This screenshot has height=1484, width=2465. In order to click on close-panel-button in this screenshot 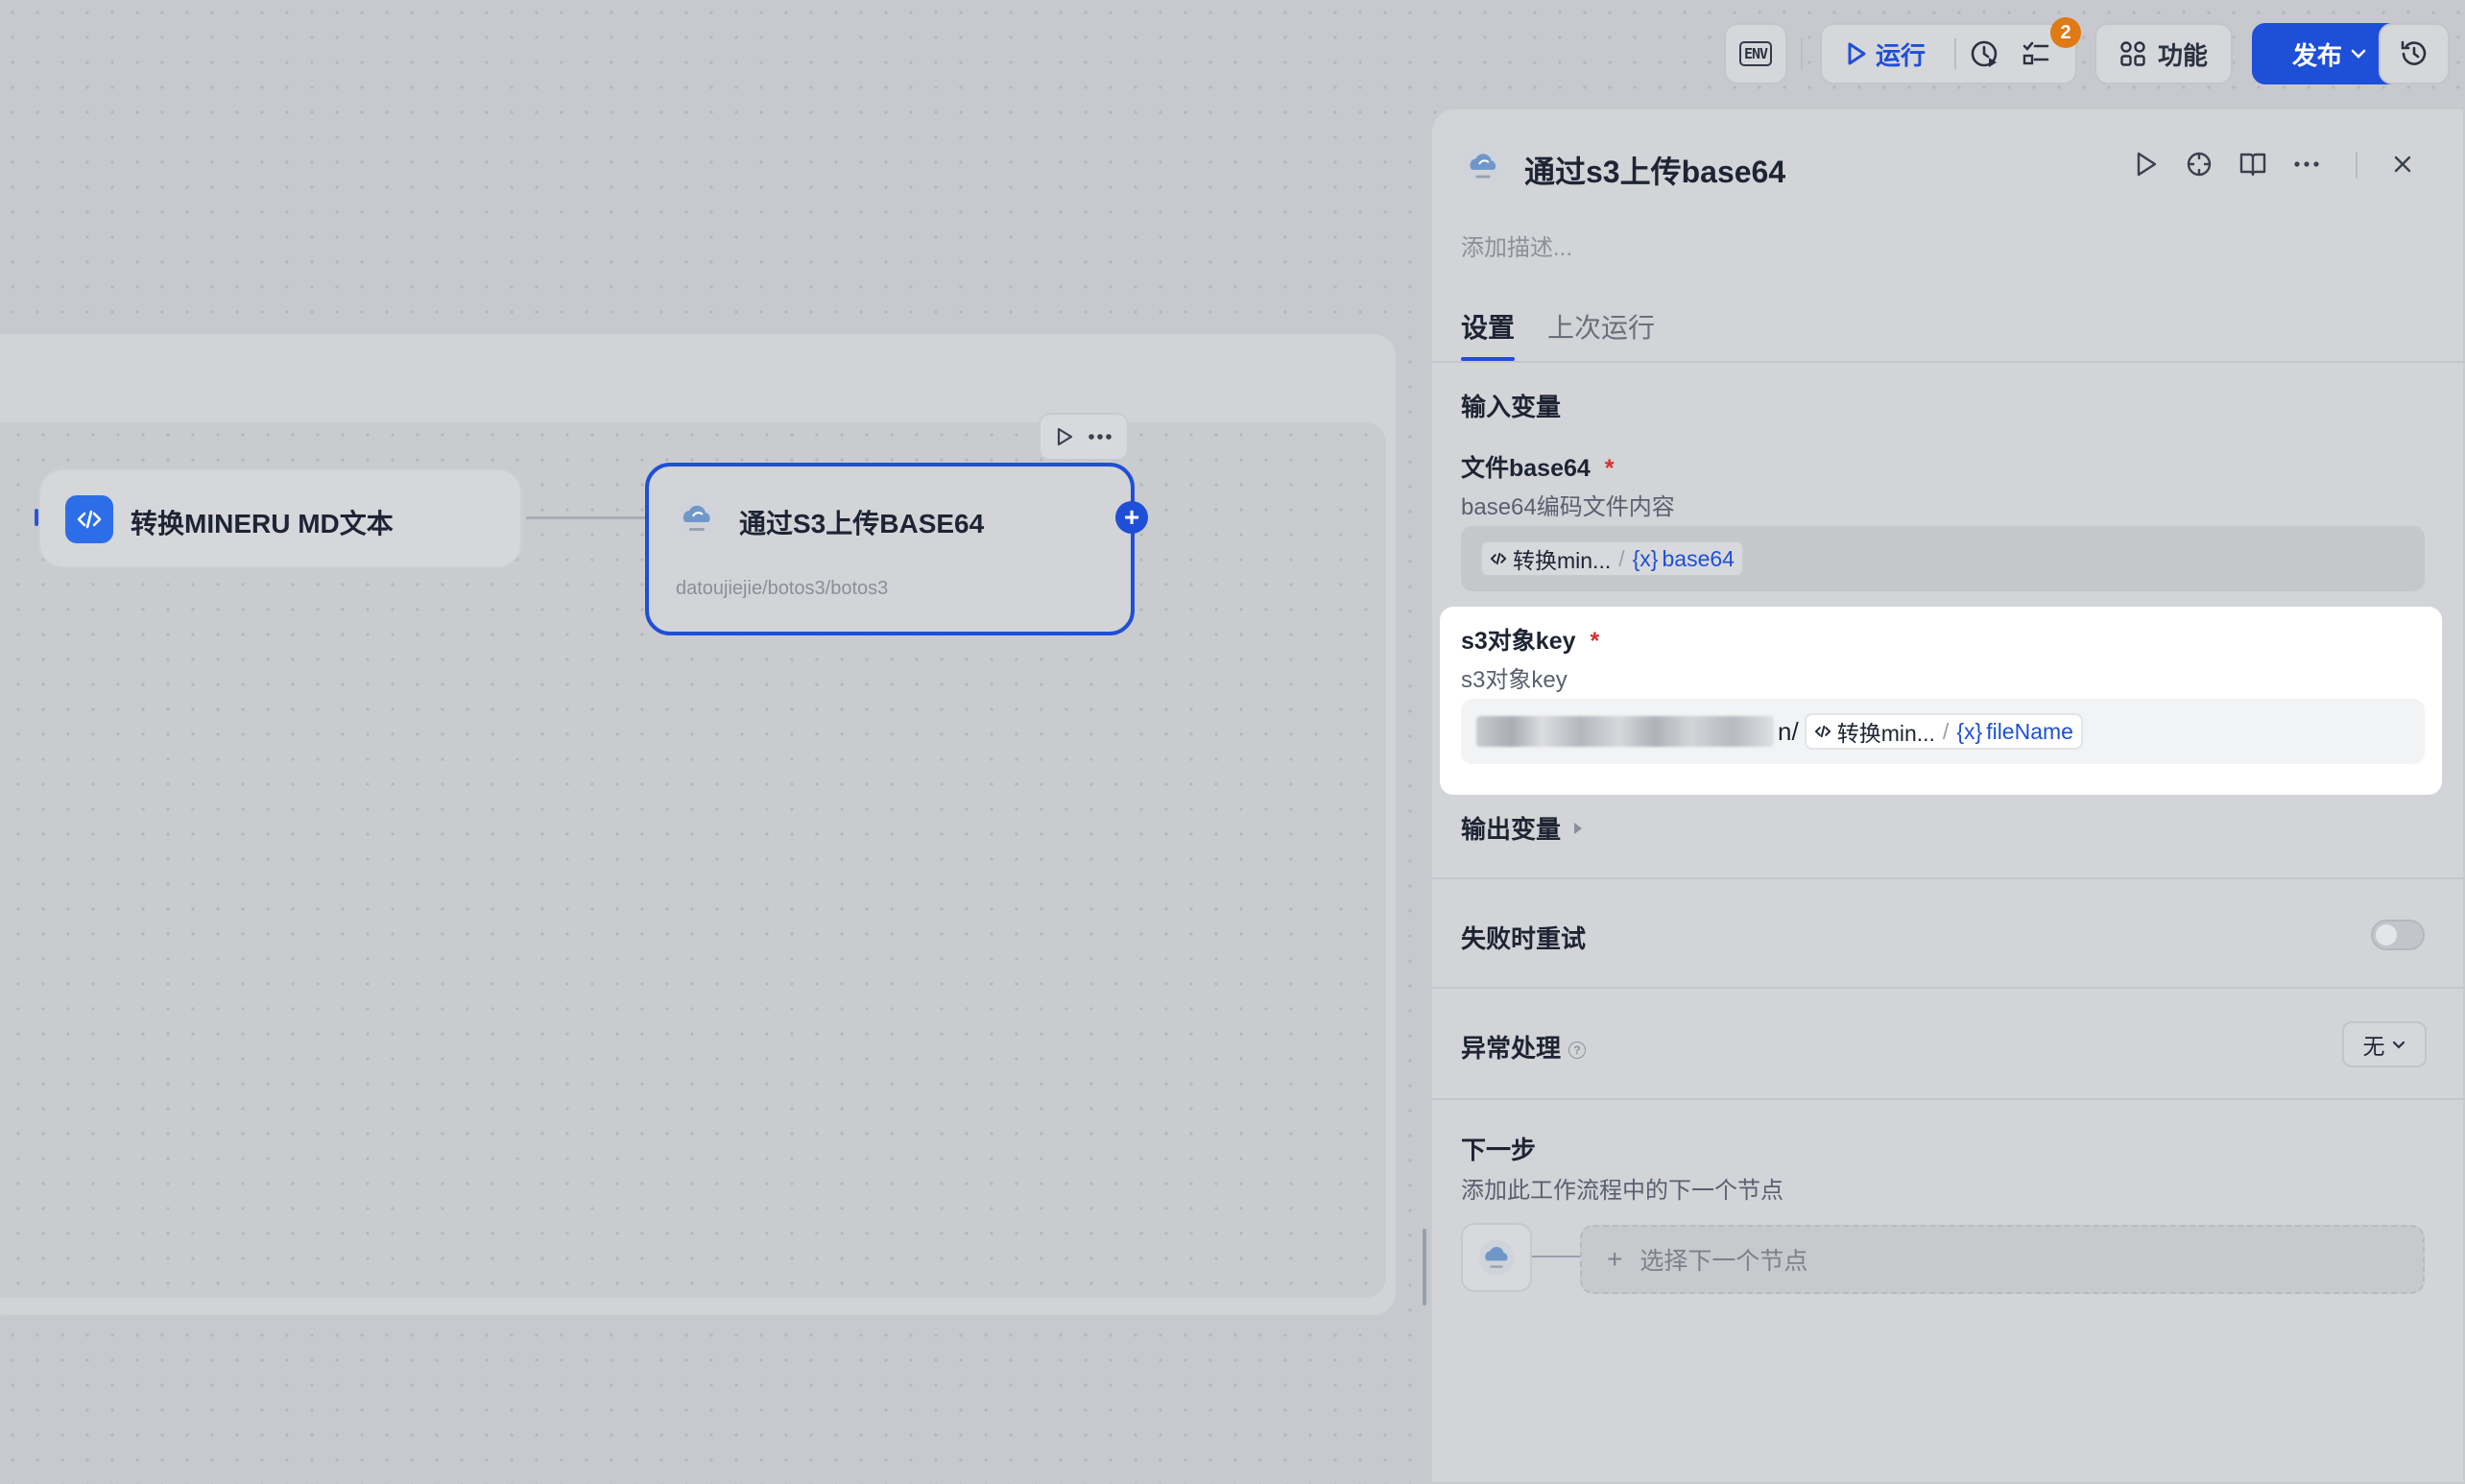, I will do `click(2402, 165)`.